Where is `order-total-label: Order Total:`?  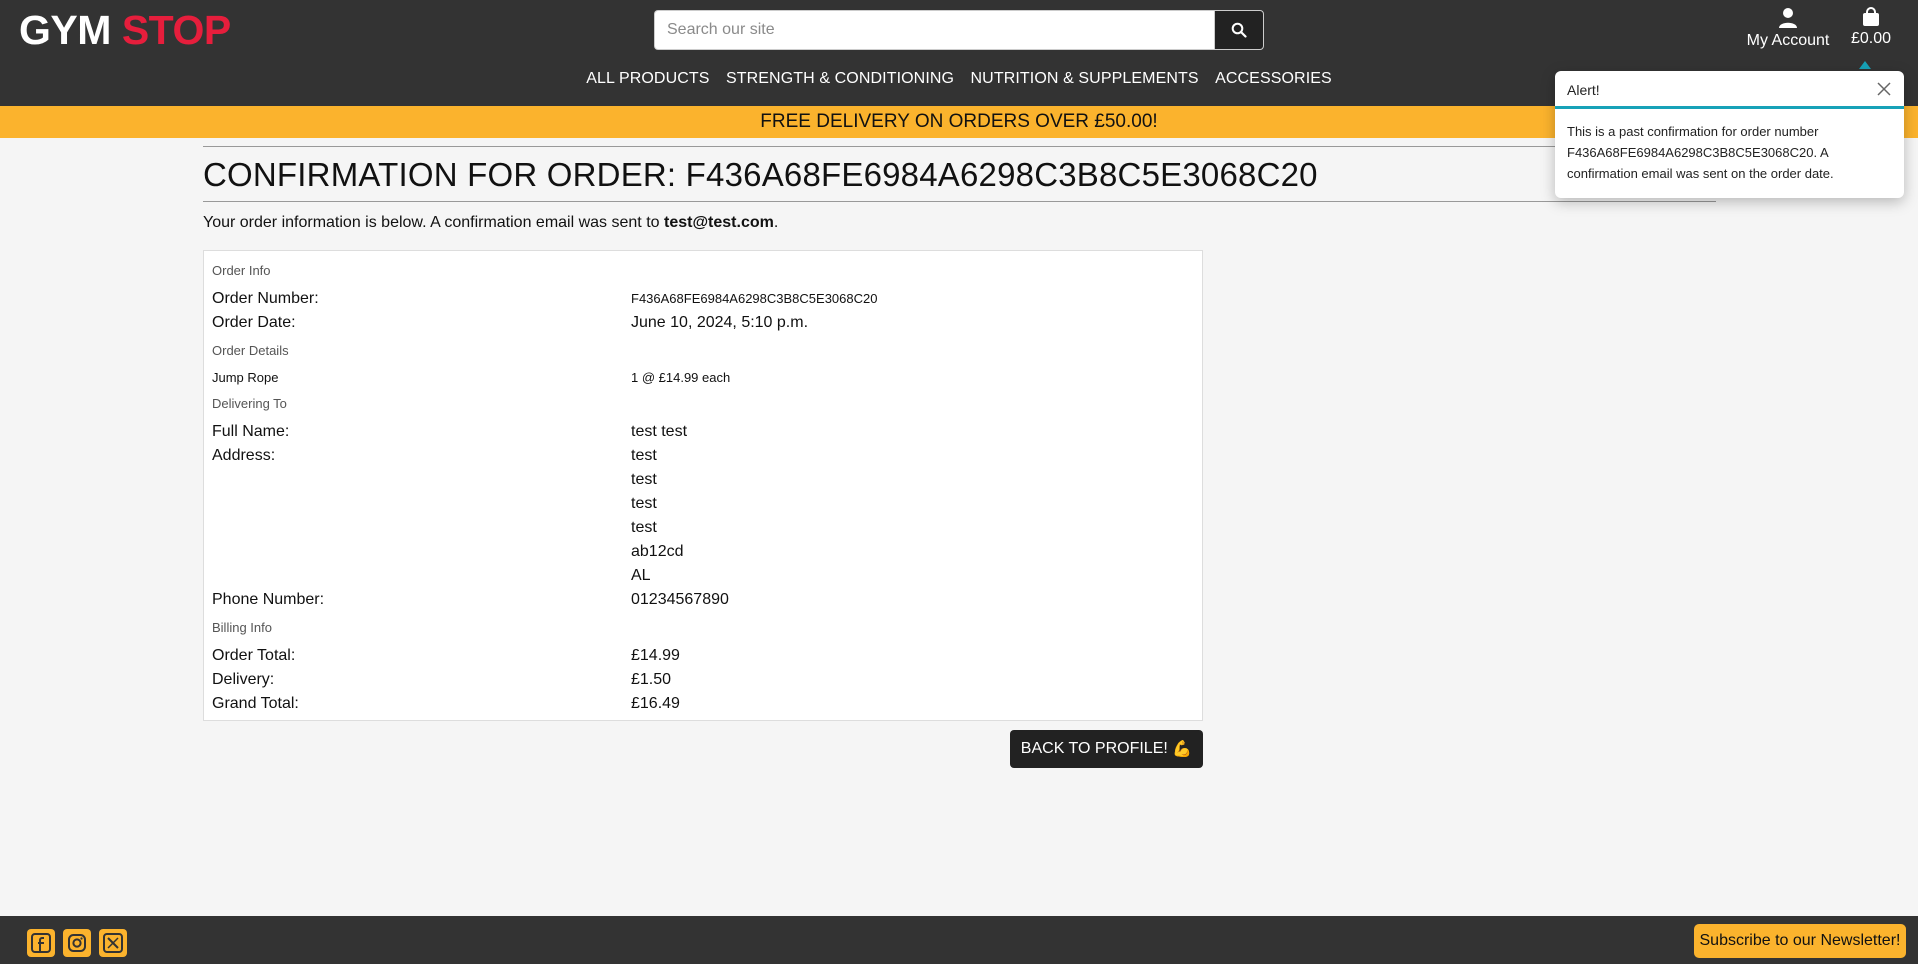 order-total-label: Order Total: is located at coordinates (254, 655).